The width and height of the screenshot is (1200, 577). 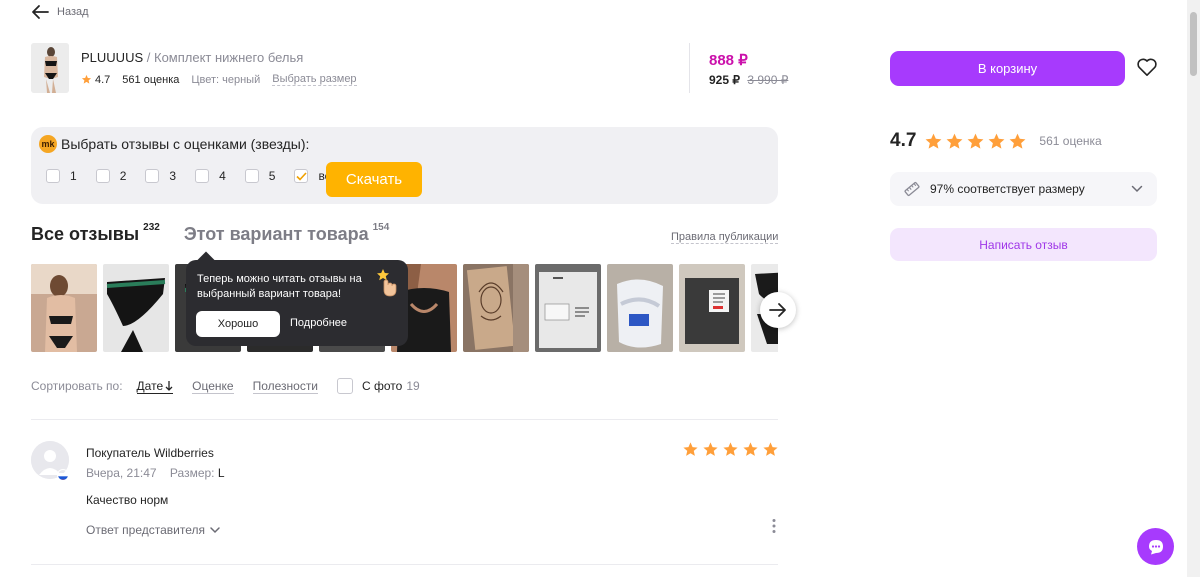 What do you see at coordinates (728, 60) in the screenshot?
I see `price-current: 888 ₽` at bounding box center [728, 60].